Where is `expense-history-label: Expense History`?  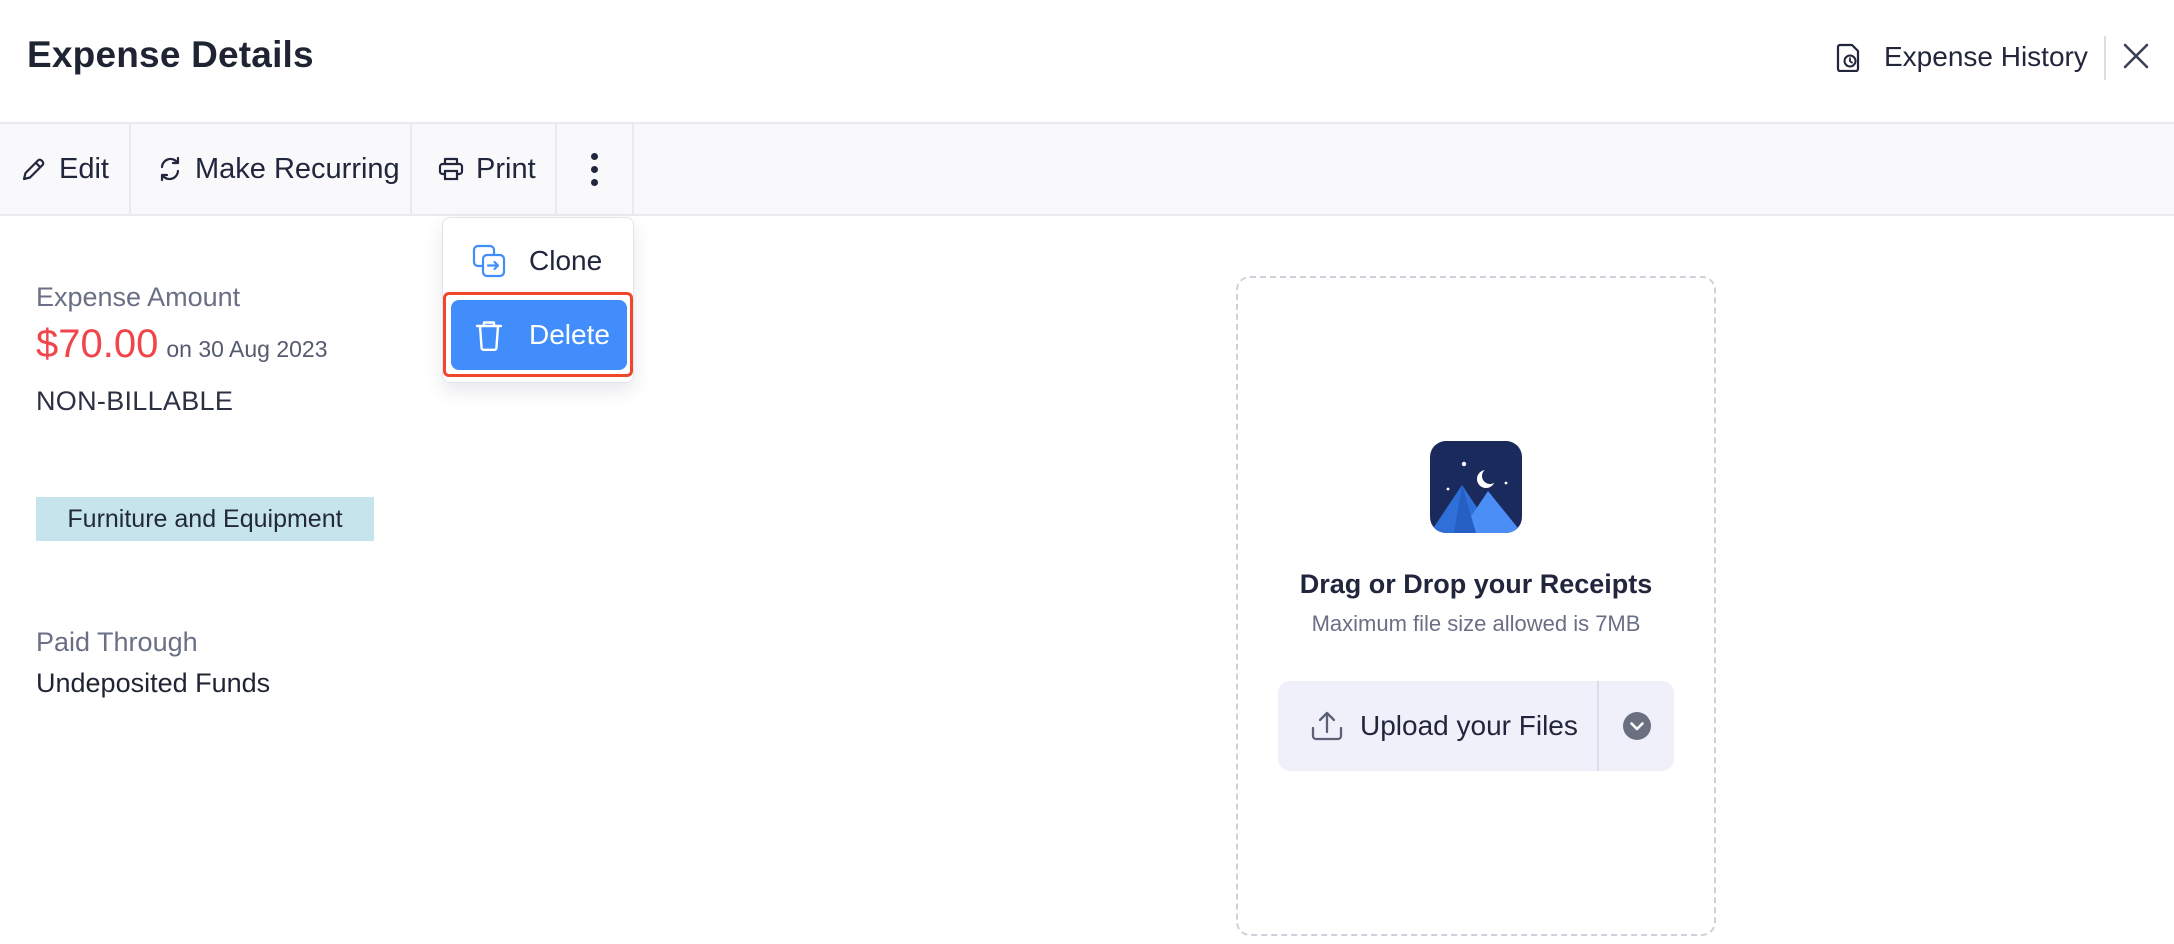
expense-history-label: Expense History is located at coordinates (1986, 56).